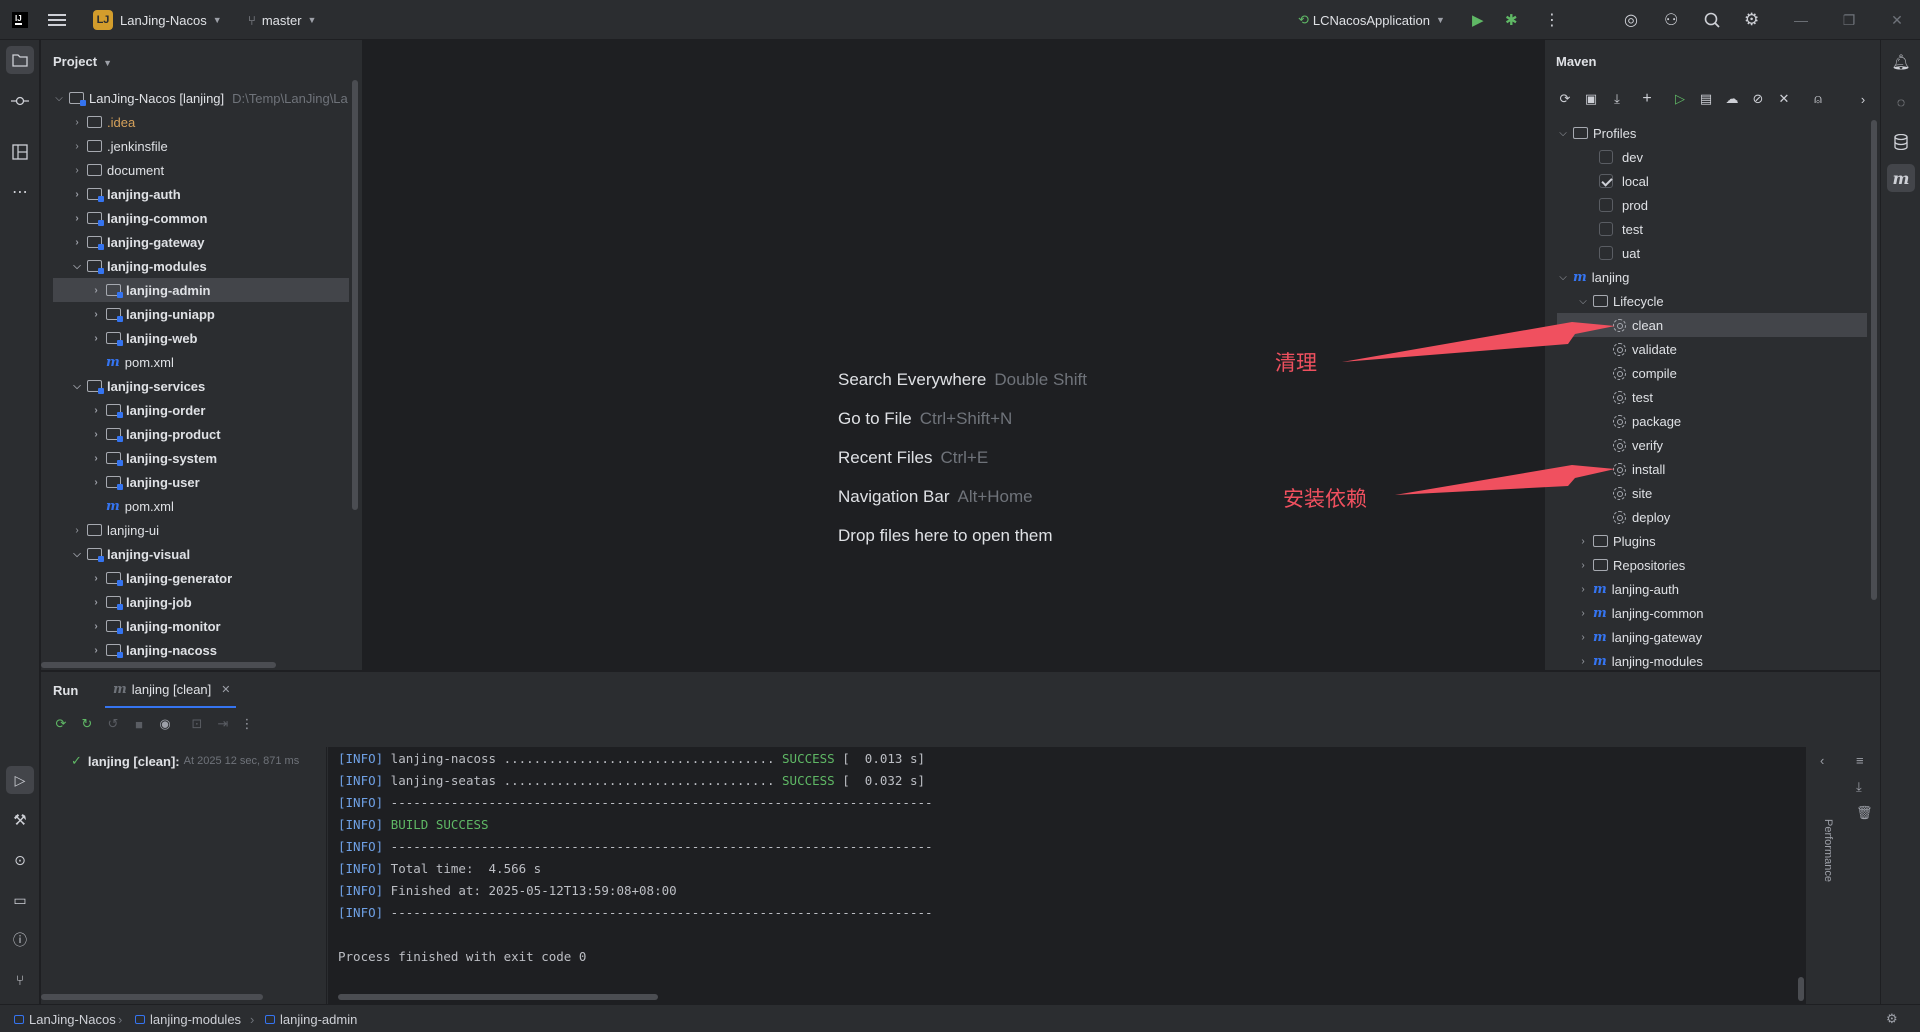 This screenshot has width=1920, height=1032. I want to click on maven-profiles: ⌵ Profiles, so click(1595, 133).